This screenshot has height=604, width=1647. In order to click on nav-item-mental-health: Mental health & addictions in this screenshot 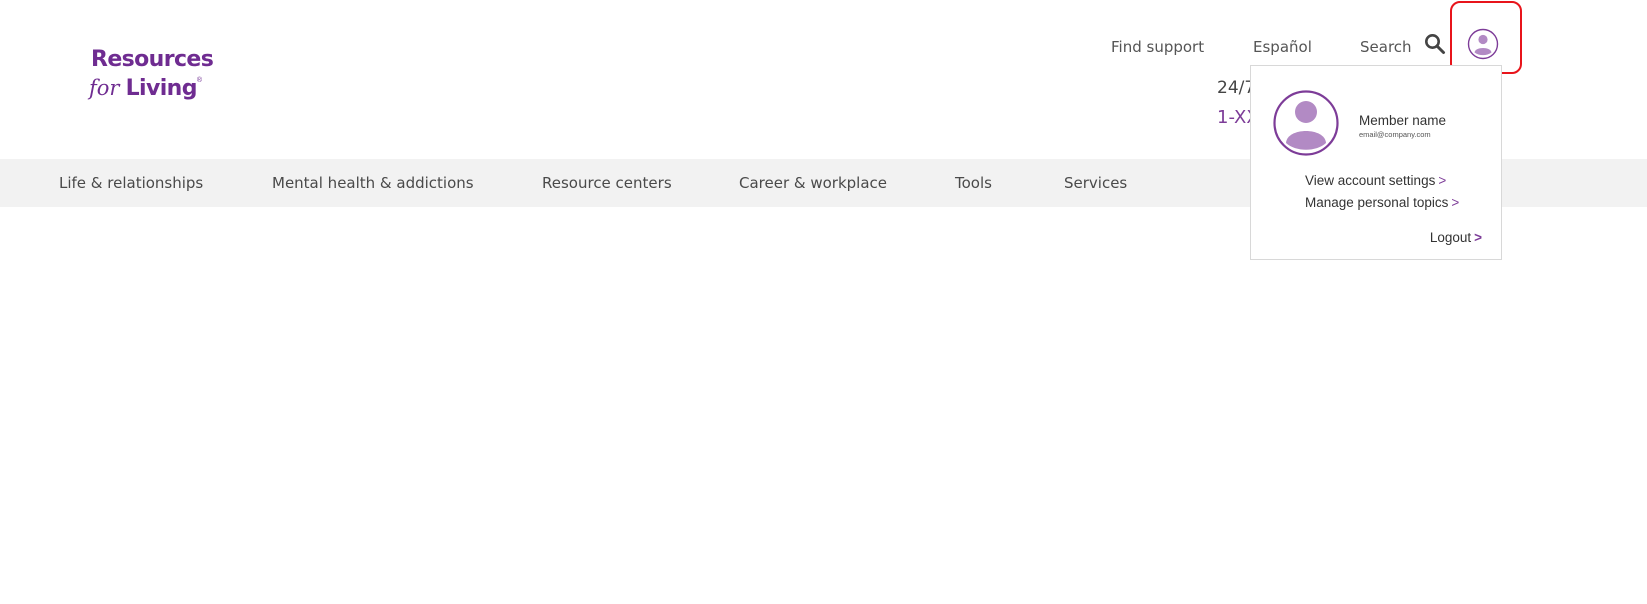, I will do `click(373, 183)`.